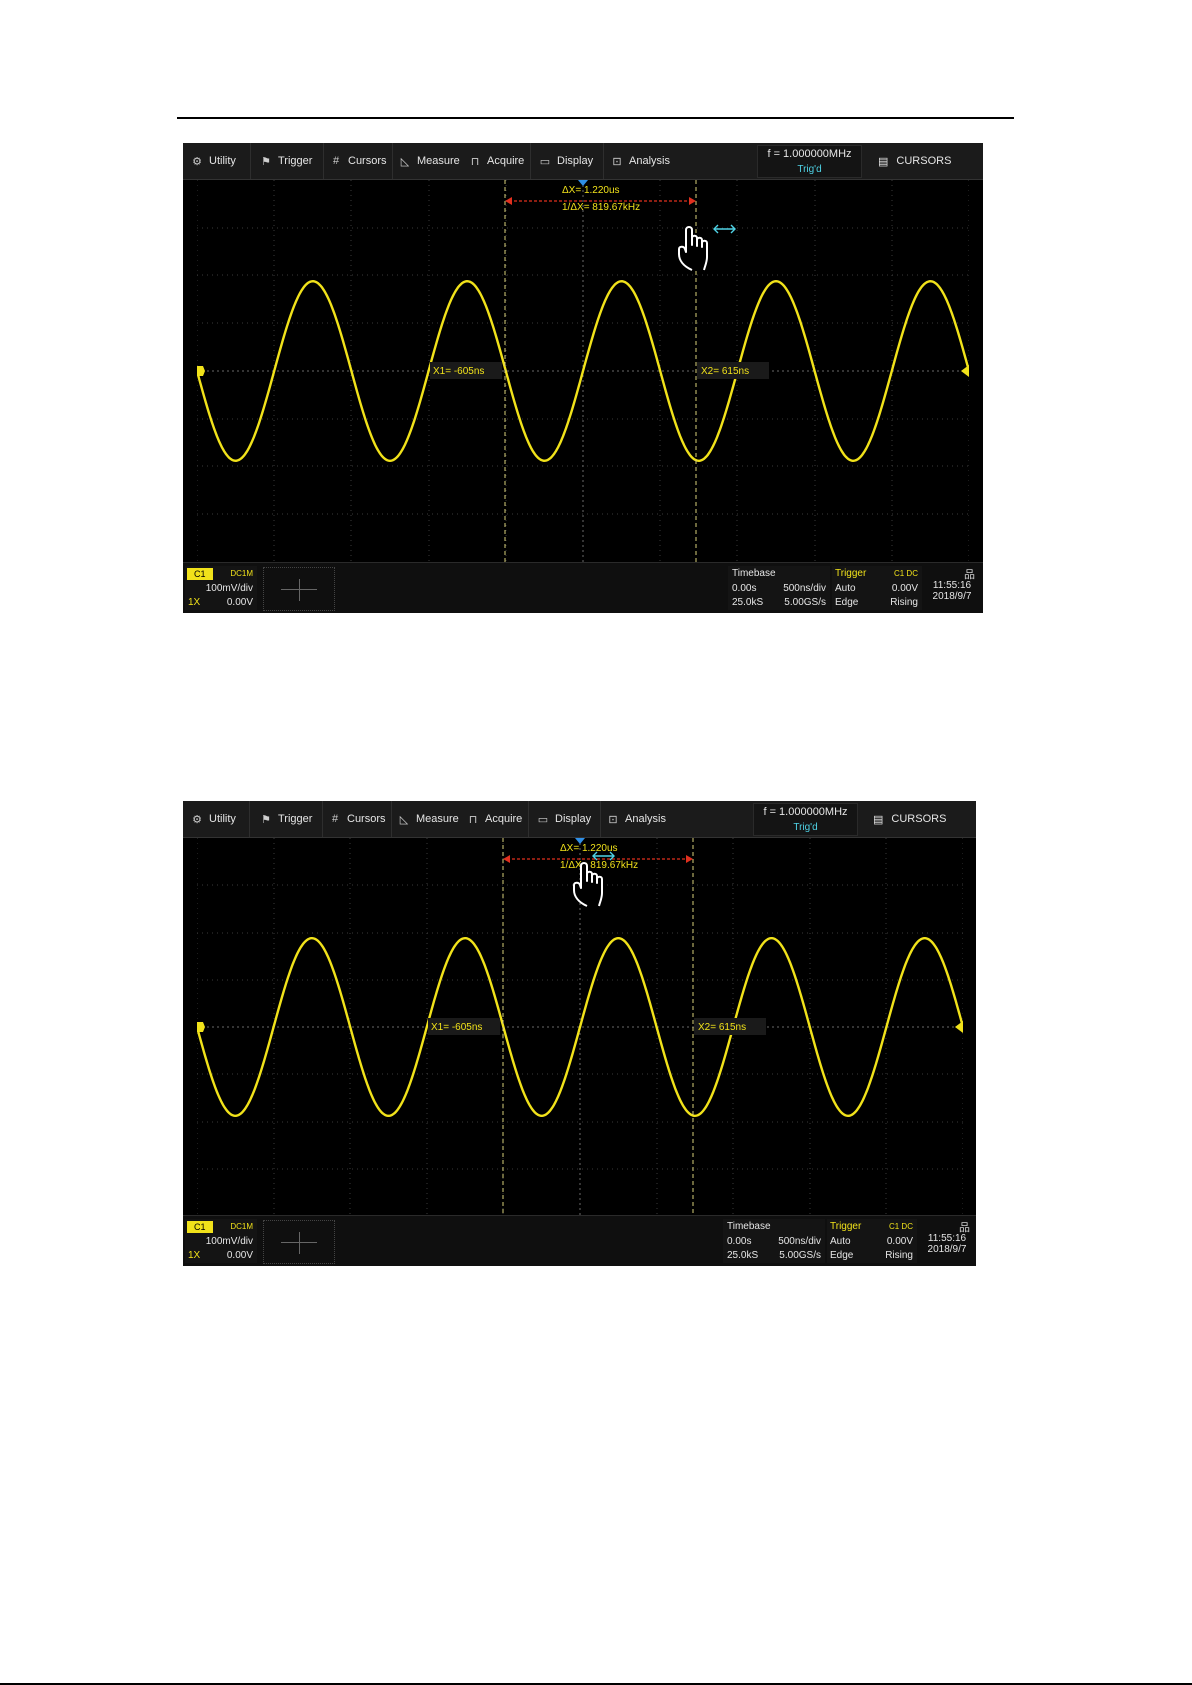  Describe the element at coordinates (197, 161) in the screenshot. I see `gear-icon: ⚙` at that location.